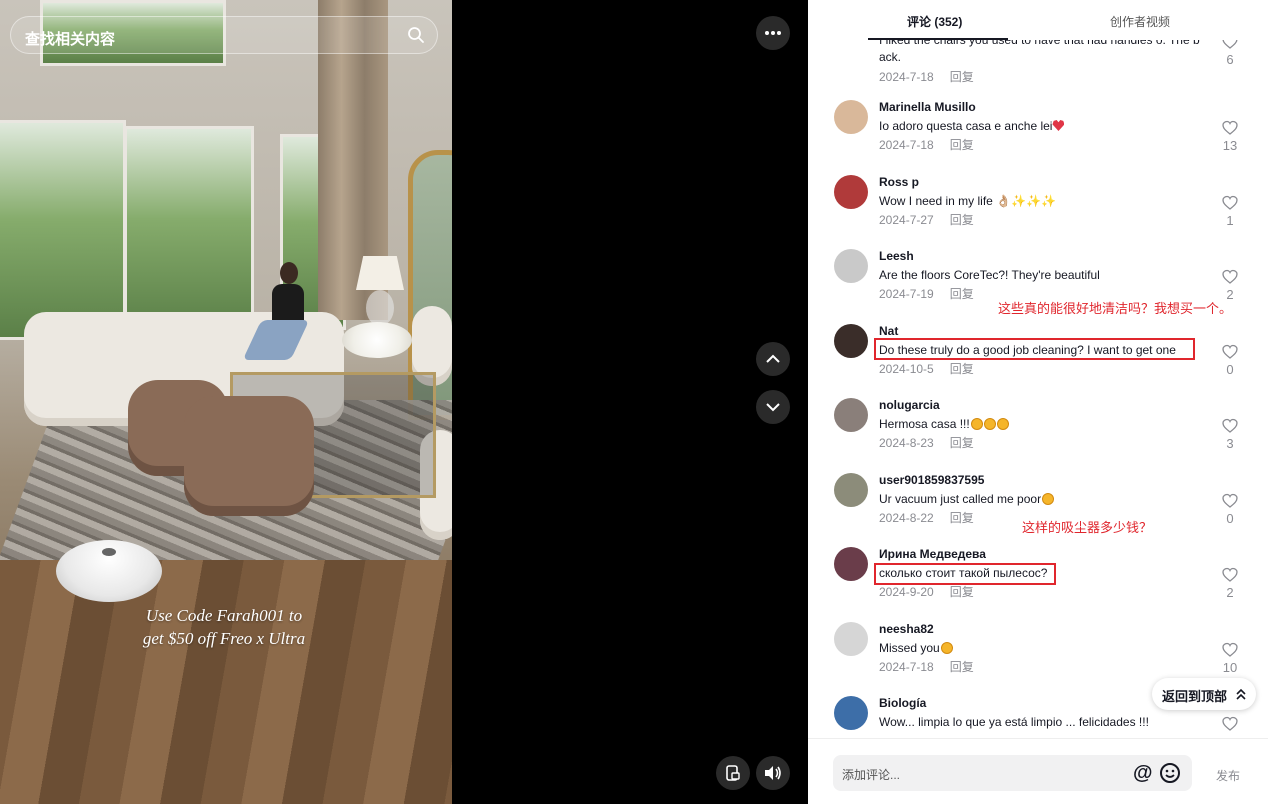 This screenshot has height=804, width=1268. What do you see at coordinates (924, 424) in the screenshot?
I see `comment-text: Hermosa casa !!!` at bounding box center [924, 424].